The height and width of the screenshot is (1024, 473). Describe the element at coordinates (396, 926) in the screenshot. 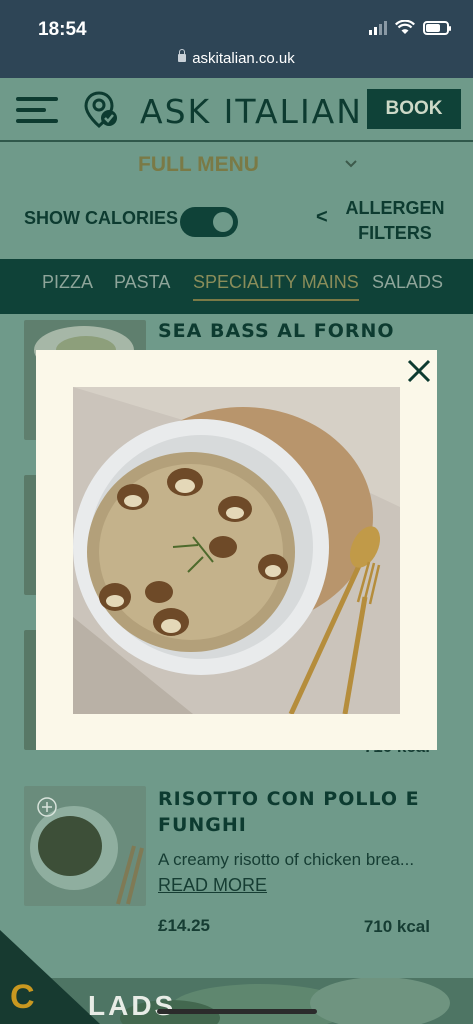

I see `dish-kcal: 710 kcal` at that location.